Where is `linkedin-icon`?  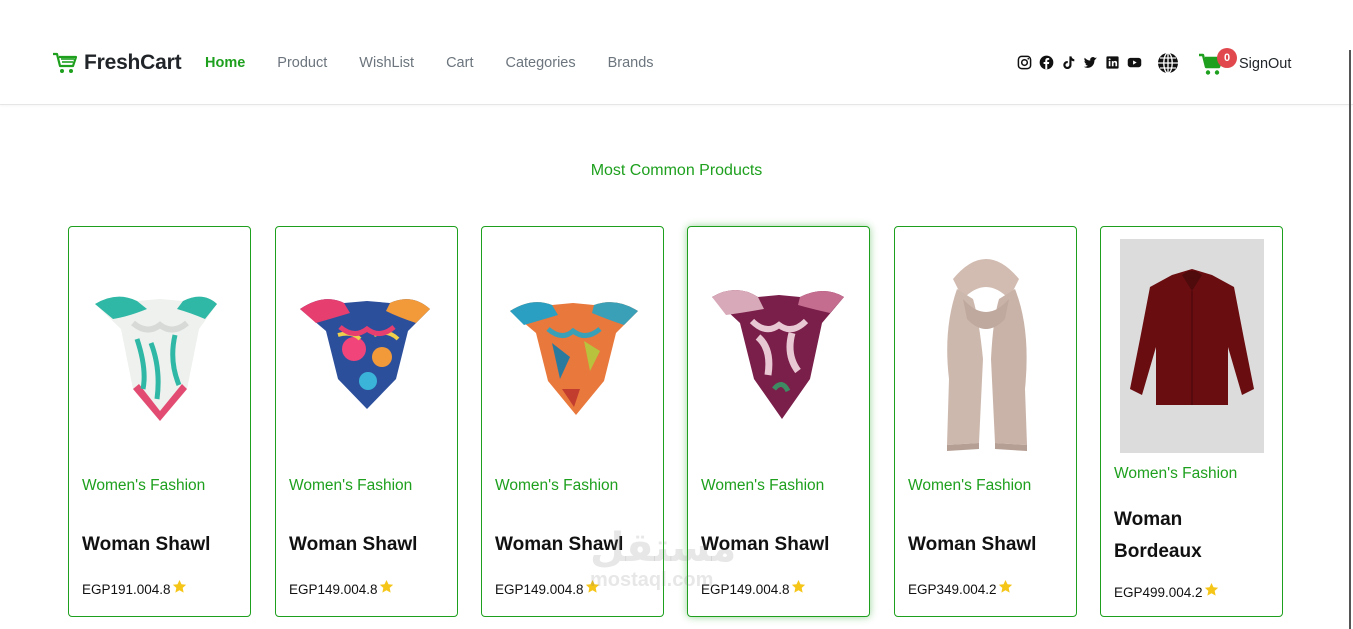
linkedin-icon is located at coordinates (1112, 62).